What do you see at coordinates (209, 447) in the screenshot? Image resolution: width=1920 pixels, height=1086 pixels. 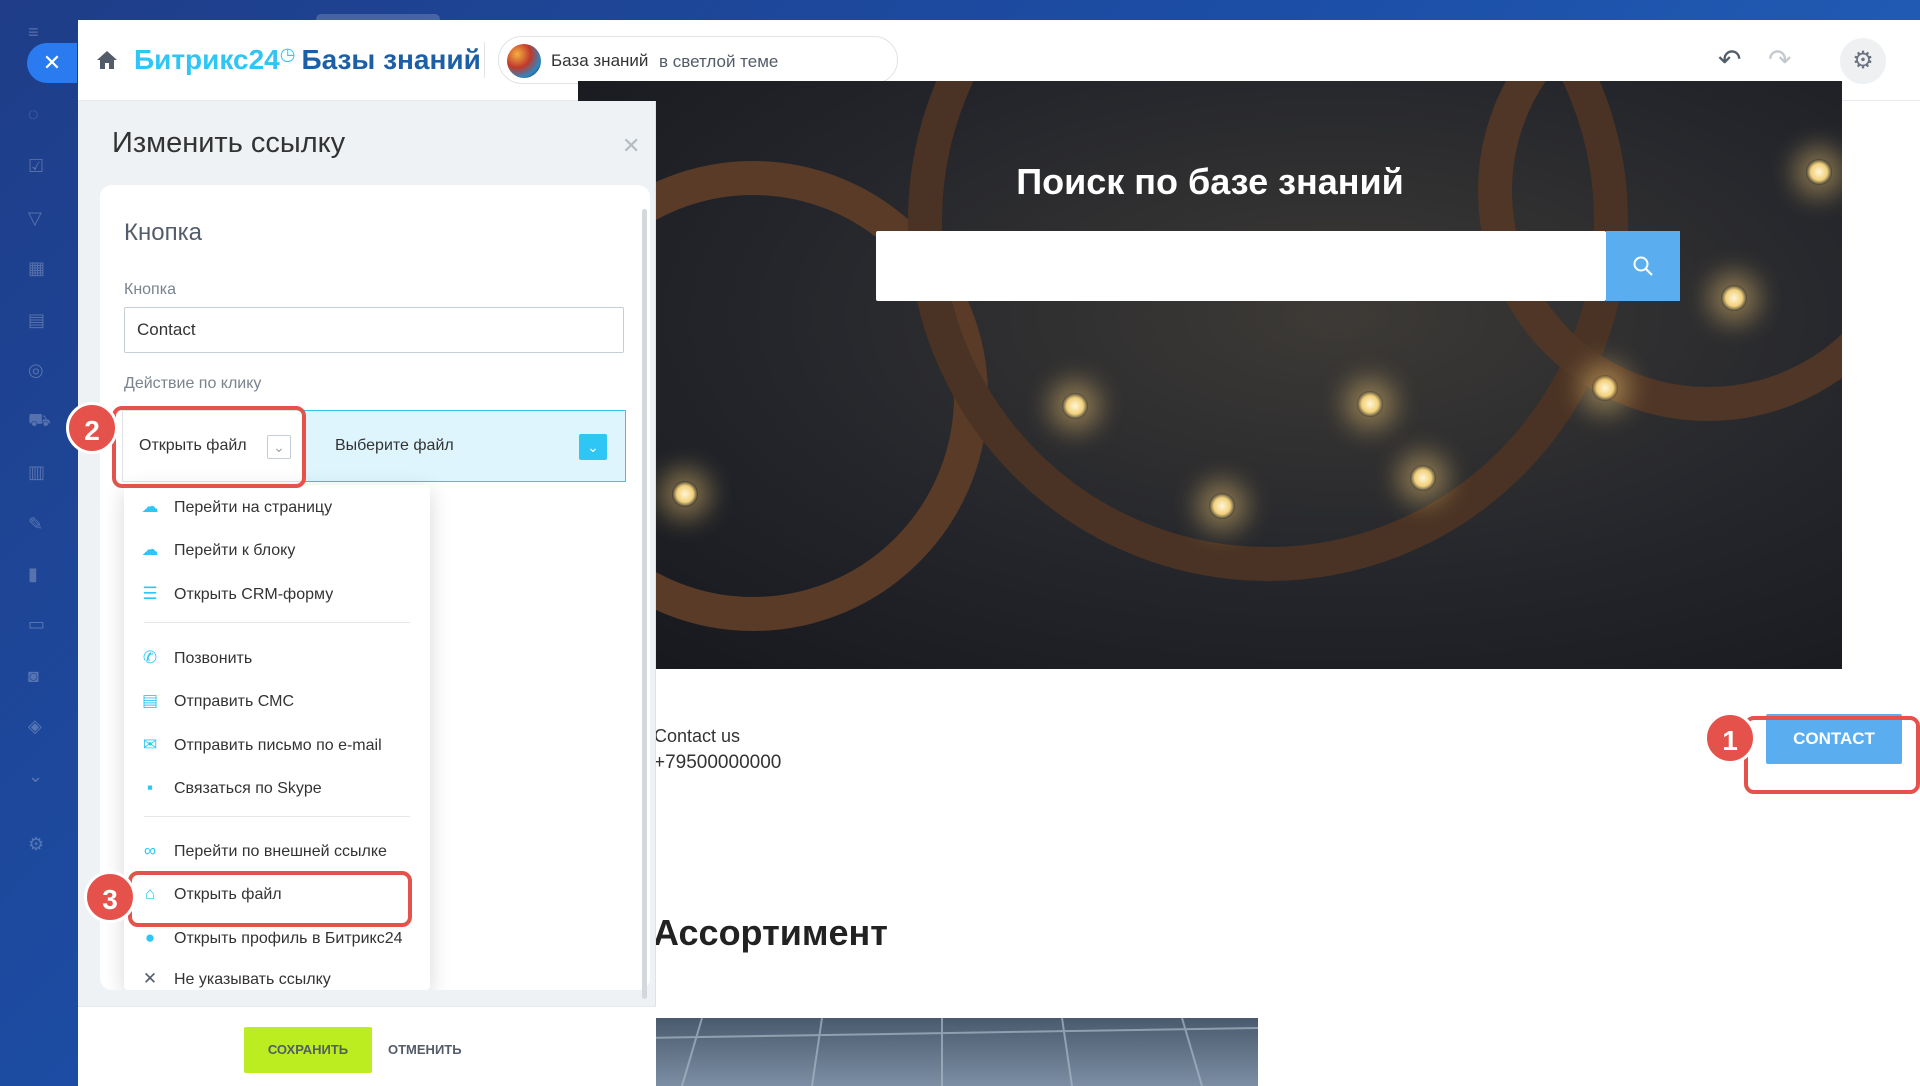 I see `highlight-action-select` at bounding box center [209, 447].